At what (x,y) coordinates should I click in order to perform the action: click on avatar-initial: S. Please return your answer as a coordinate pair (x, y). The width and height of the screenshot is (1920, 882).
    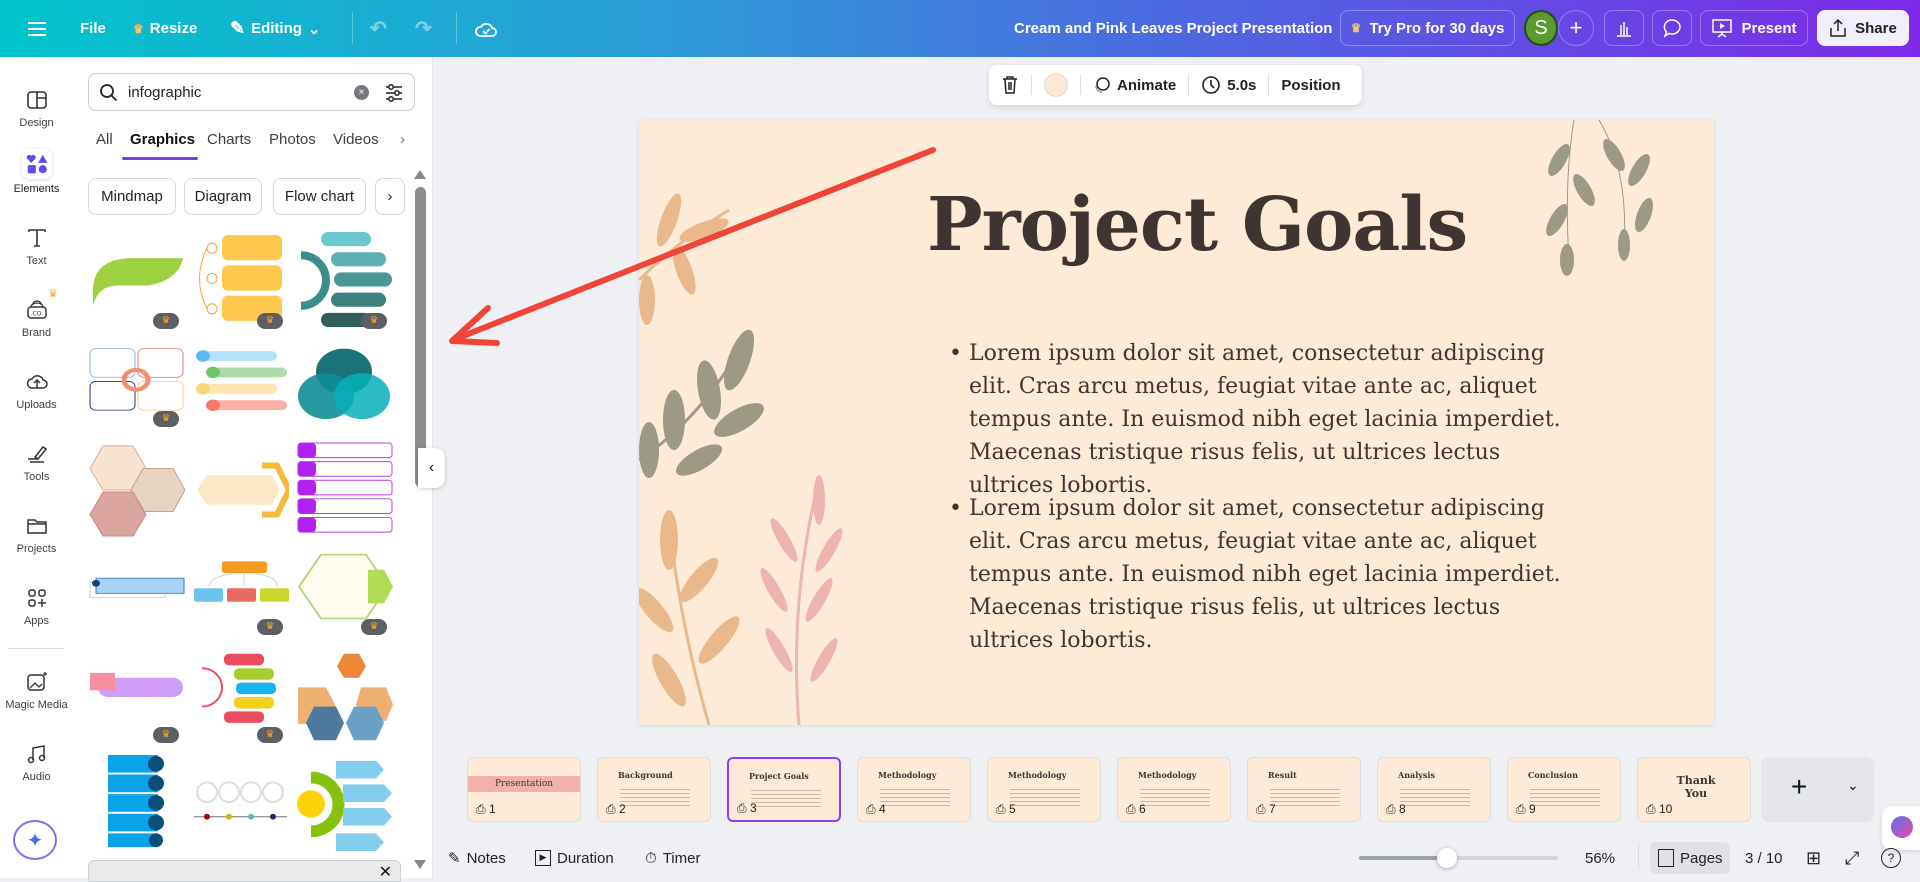
    Looking at the image, I should click on (1541, 28).